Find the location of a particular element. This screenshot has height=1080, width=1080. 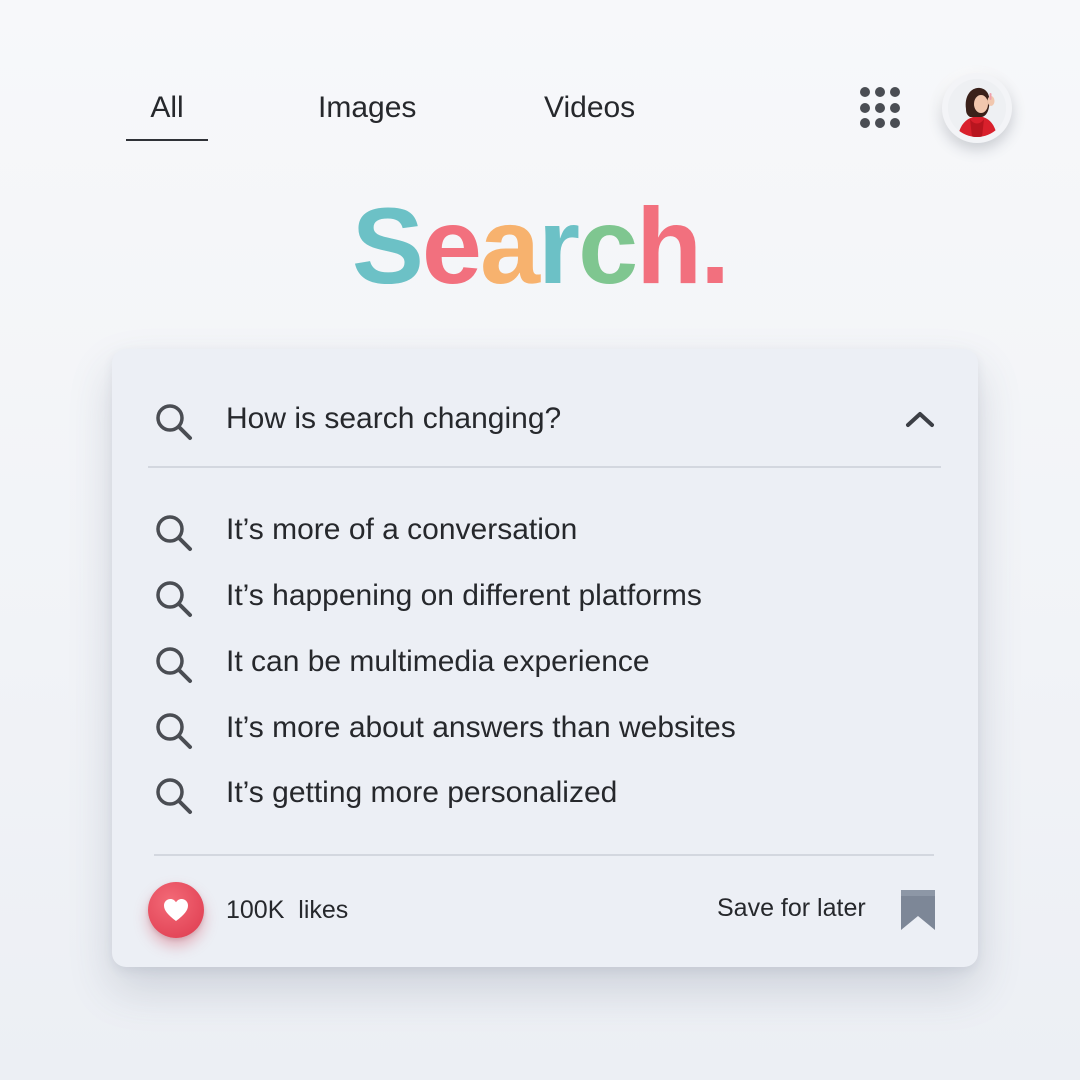

save-for-later-button: Save for later is located at coordinates (791, 908).